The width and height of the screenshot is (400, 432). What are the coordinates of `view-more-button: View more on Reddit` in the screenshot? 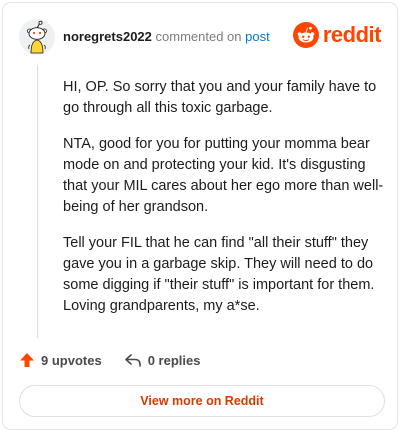 It's located at (202, 401).